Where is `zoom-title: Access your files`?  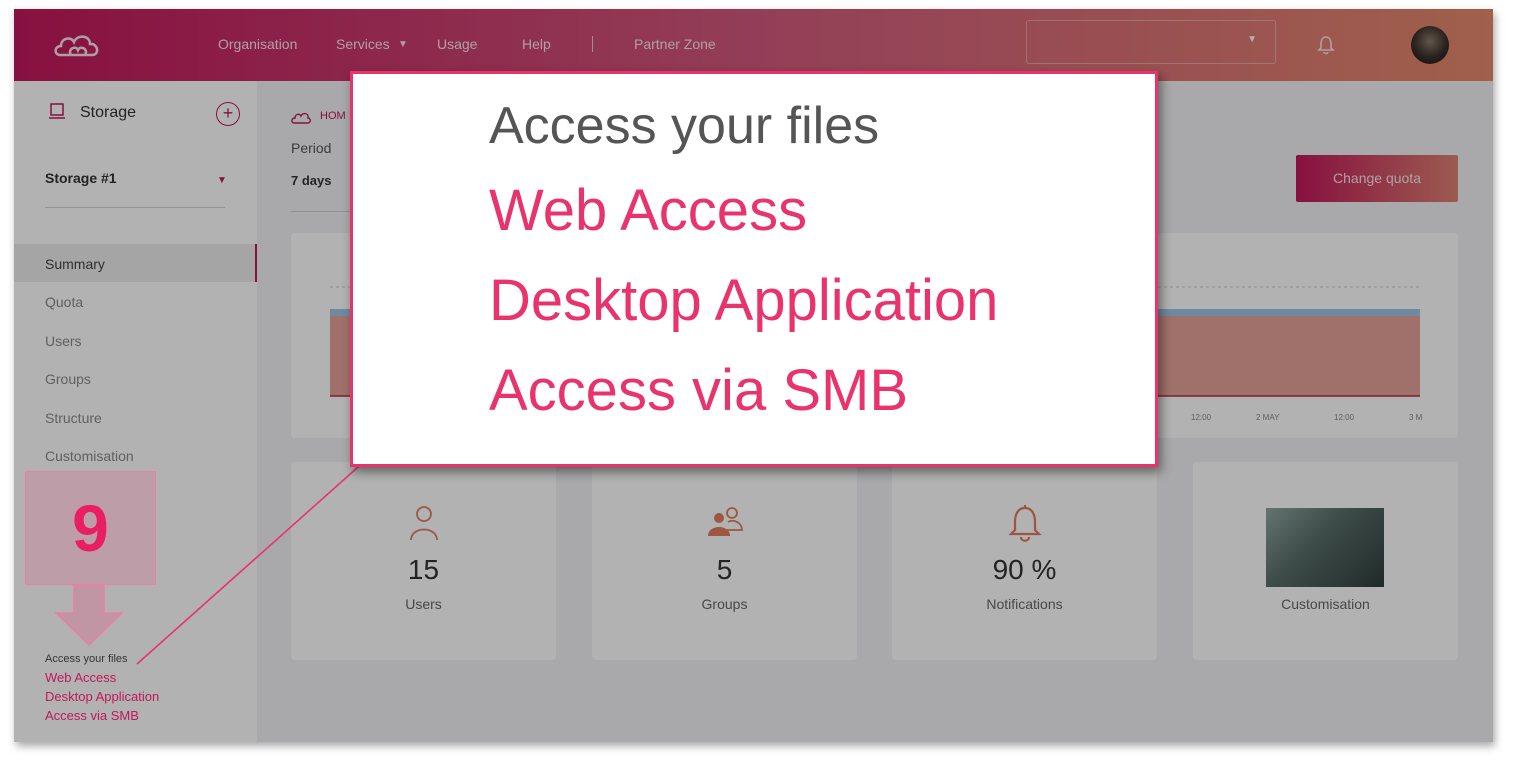
zoom-title: Access your files is located at coordinates (684, 126).